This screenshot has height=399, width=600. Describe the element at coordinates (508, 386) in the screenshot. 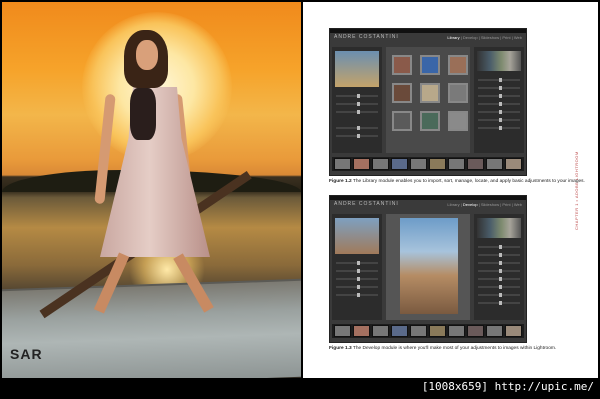

I see `source-url: [1008x659] http://upic.me/` at that location.